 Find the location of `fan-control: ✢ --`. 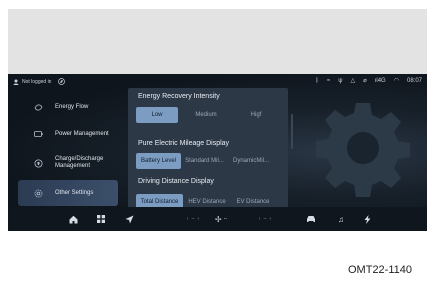

fan-control: ✢ -- is located at coordinates (221, 219).